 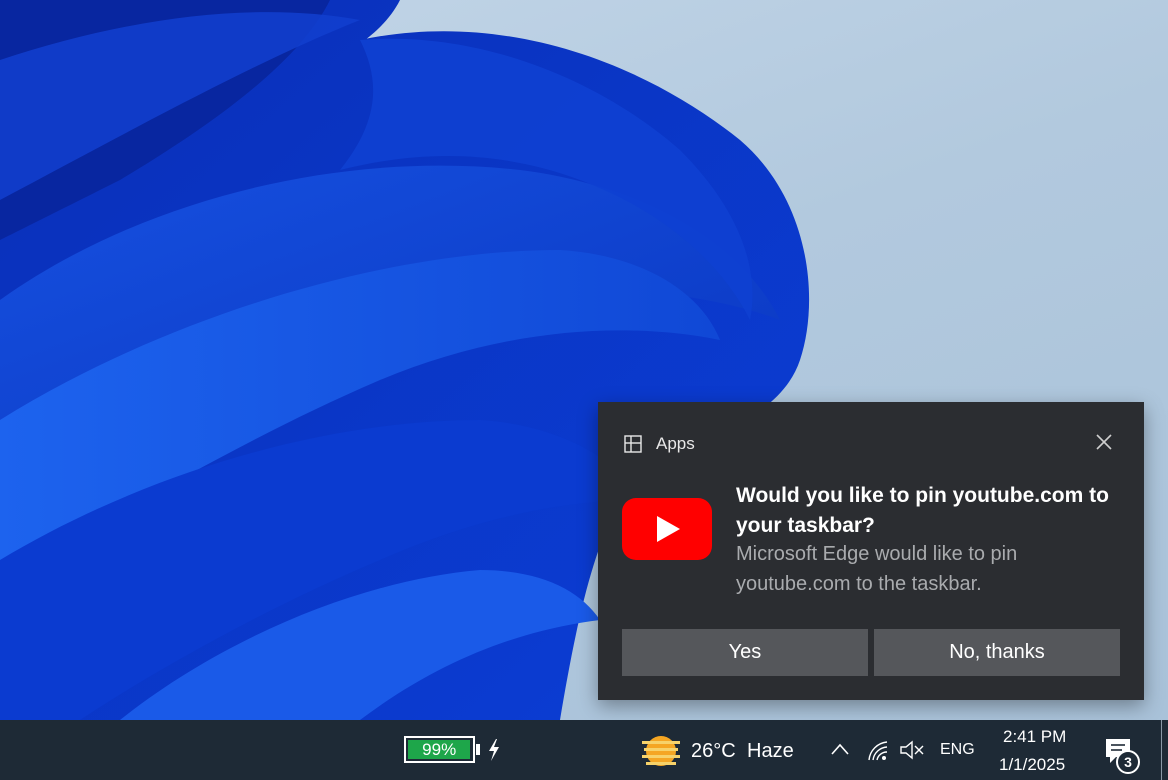 I want to click on battery-tip, so click(x=478, y=749).